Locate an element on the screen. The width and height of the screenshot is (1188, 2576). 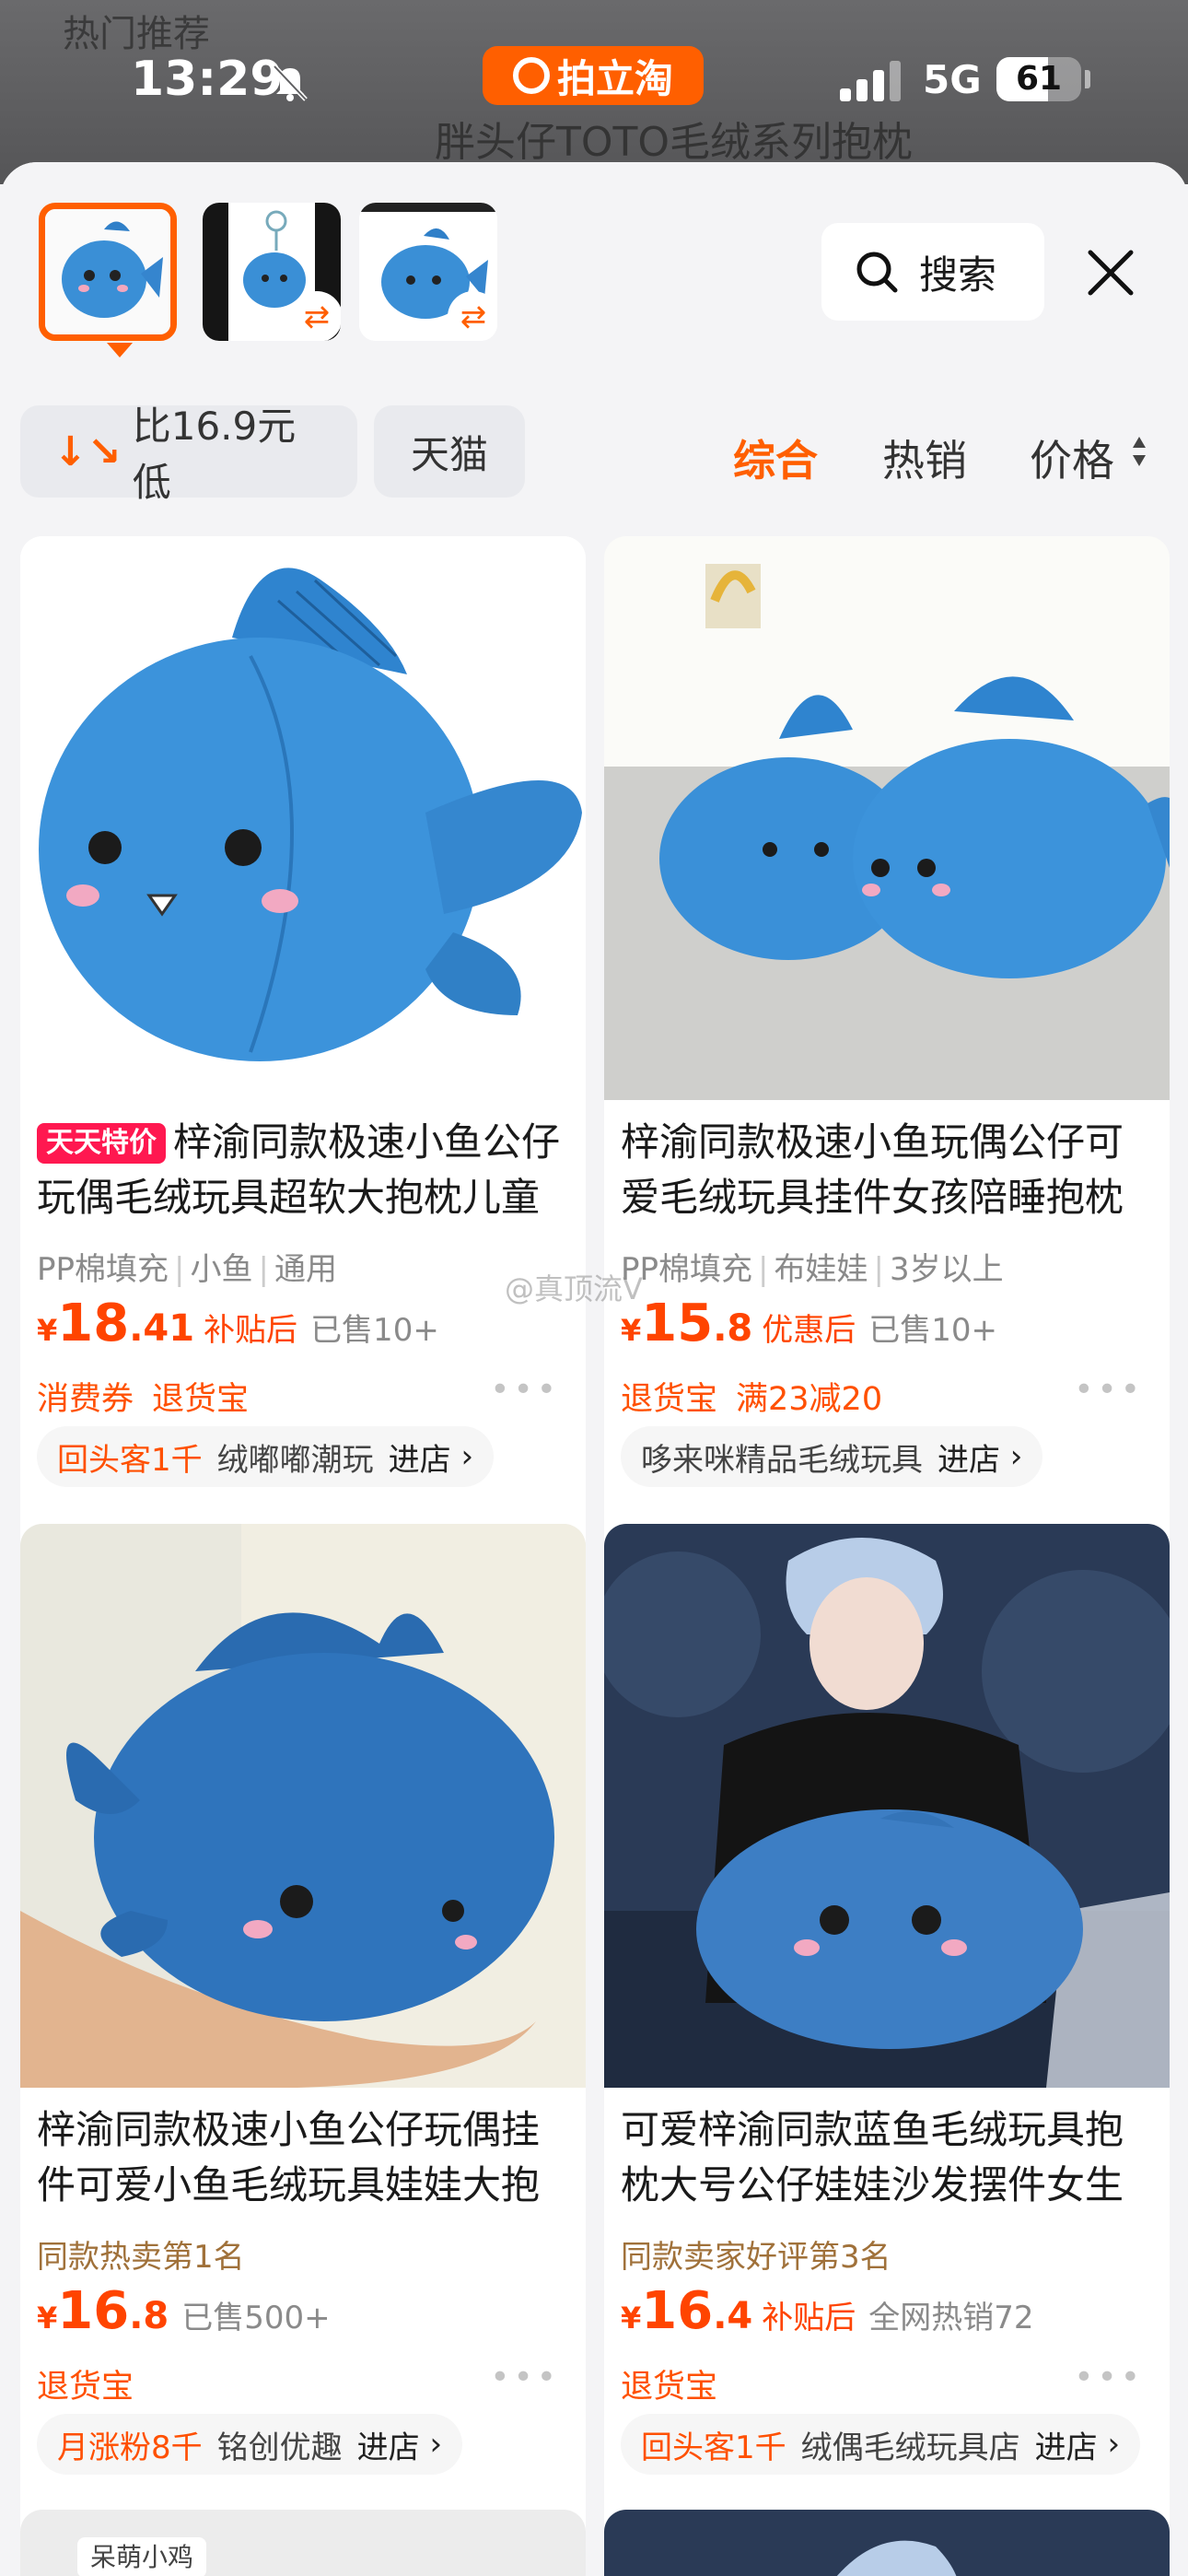
price-row: ¥16.8 已售500+ is located at coordinates (303, 2311).